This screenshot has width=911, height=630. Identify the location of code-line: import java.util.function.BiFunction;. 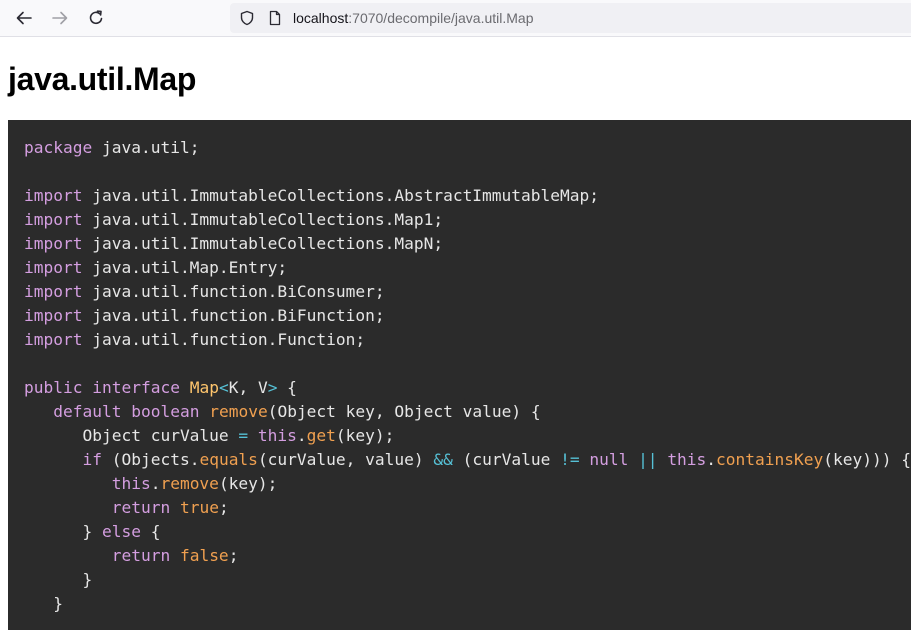
(204, 315).